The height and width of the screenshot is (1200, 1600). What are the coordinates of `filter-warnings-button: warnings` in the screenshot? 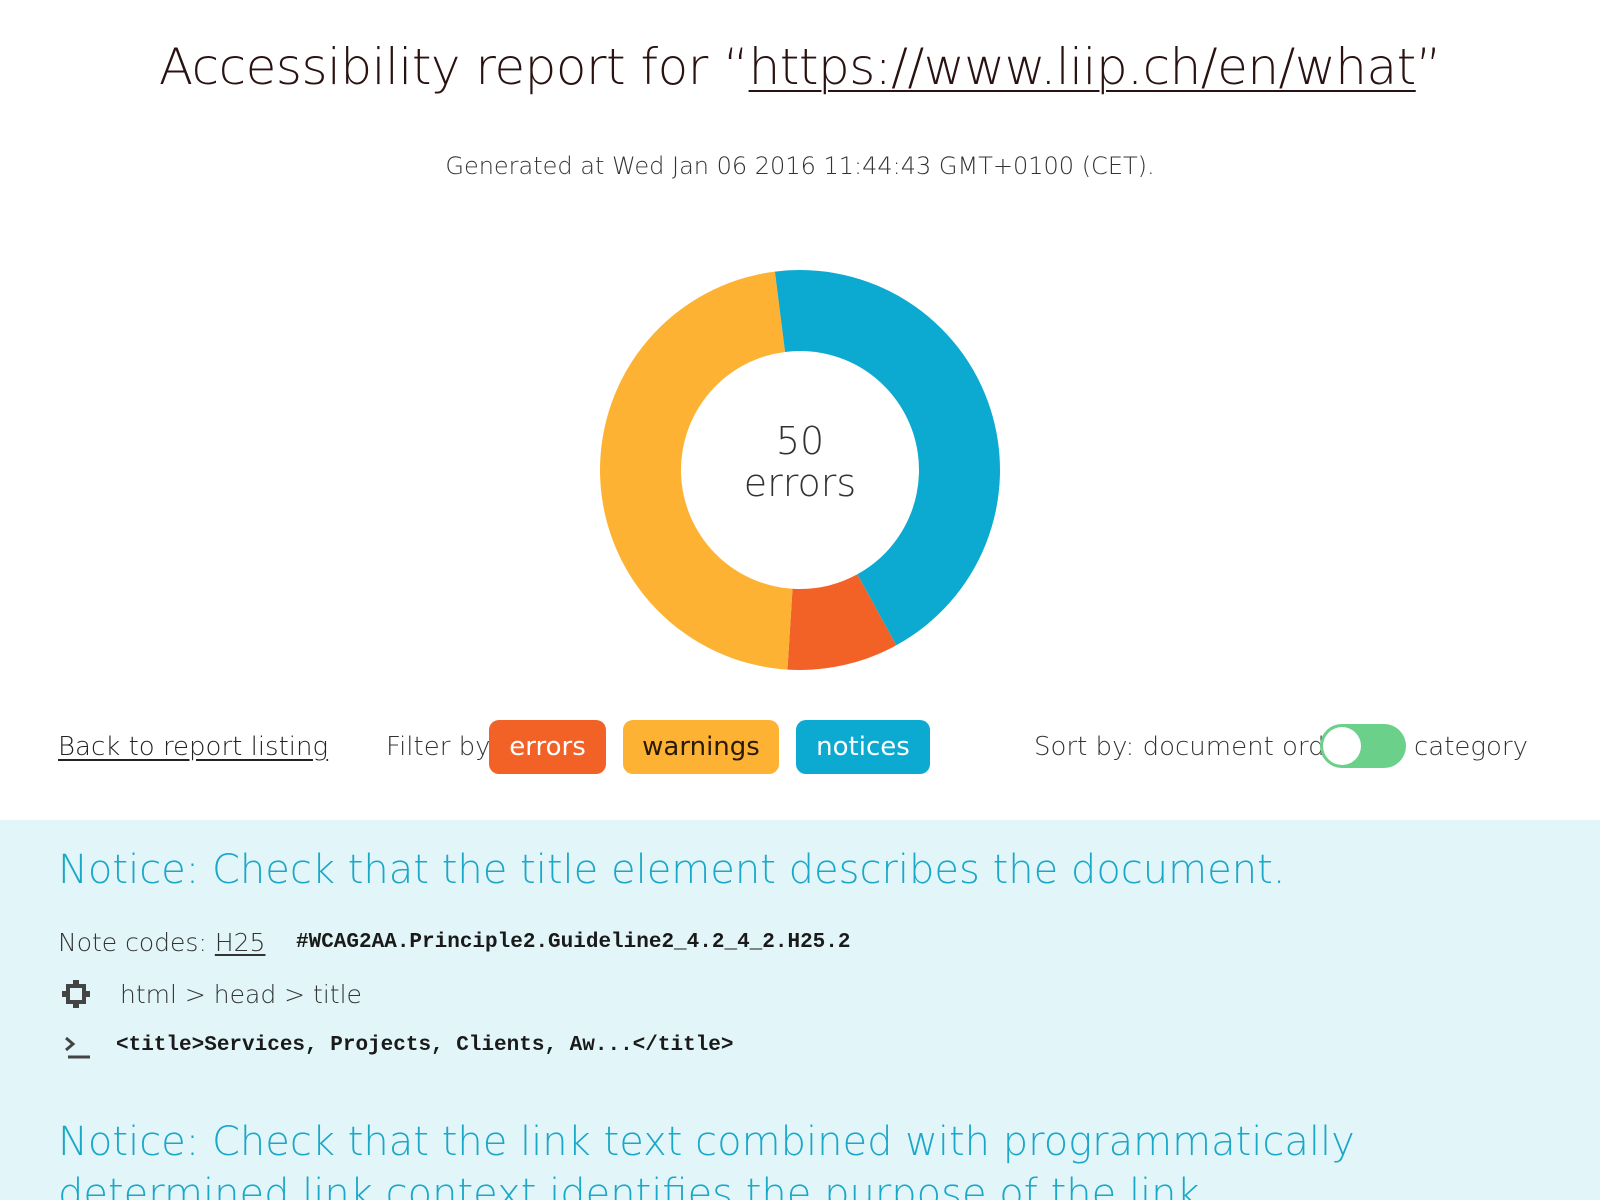 It's located at (701, 747).